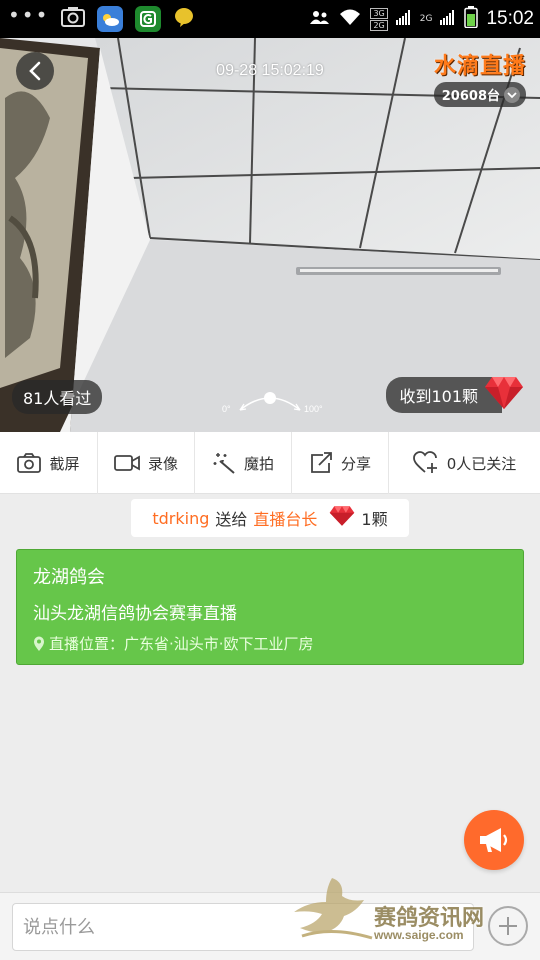 The height and width of the screenshot is (960, 540). Describe the element at coordinates (403, 19) in the screenshot. I see `signal-bars-icon` at that location.